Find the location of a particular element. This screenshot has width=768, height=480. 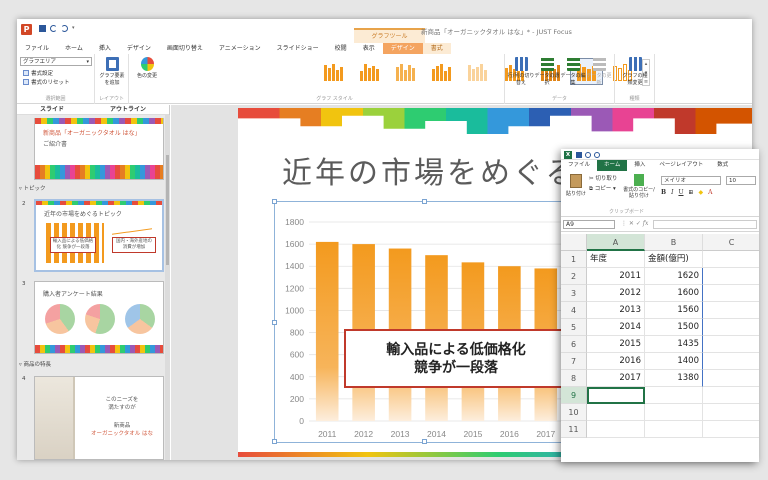

excel-tab-insert: 挿入 is located at coordinates (639, 165).